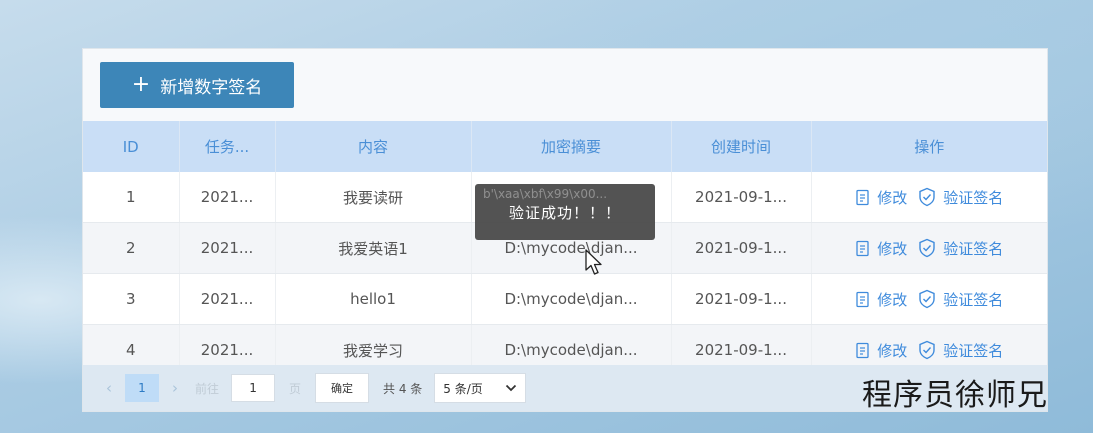 The height and width of the screenshot is (433, 1093). What do you see at coordinates (593, 262) in the screenshot?
I see `mouse-cursor-icon` at bounding box center [593, 262].